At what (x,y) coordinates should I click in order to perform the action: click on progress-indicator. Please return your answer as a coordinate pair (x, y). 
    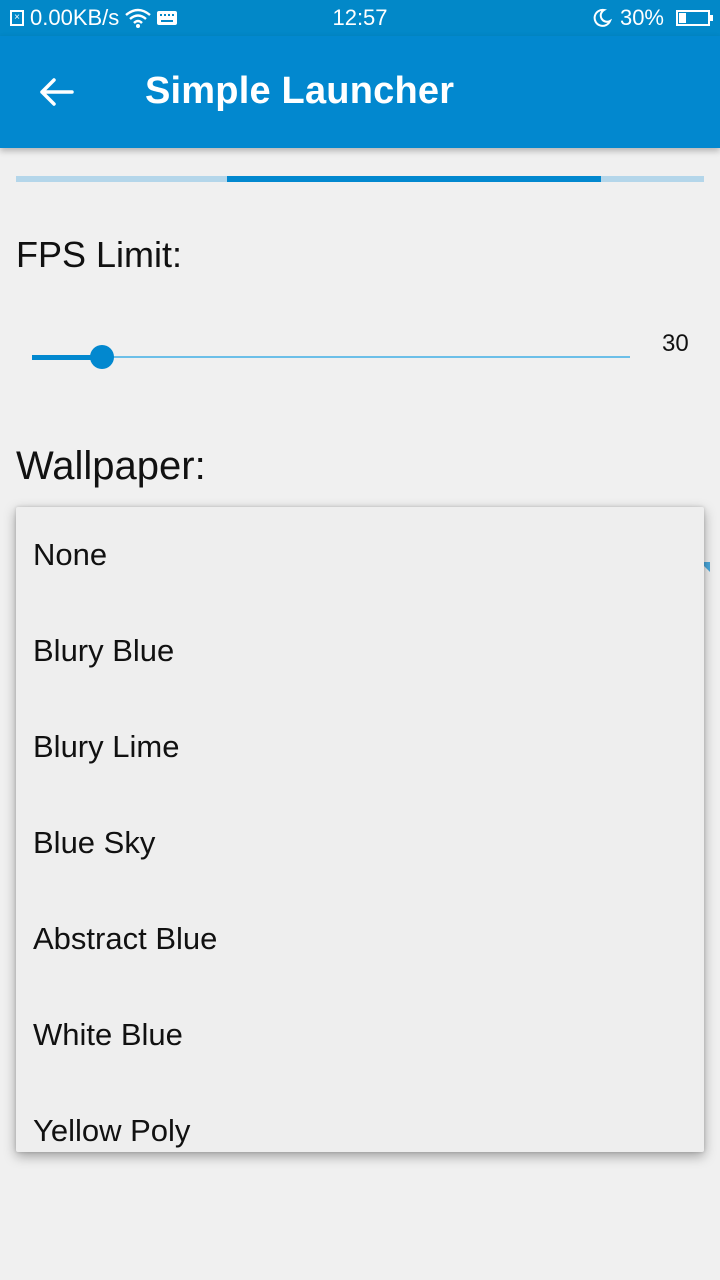
    Looking at the image, I should click on (360, 179).